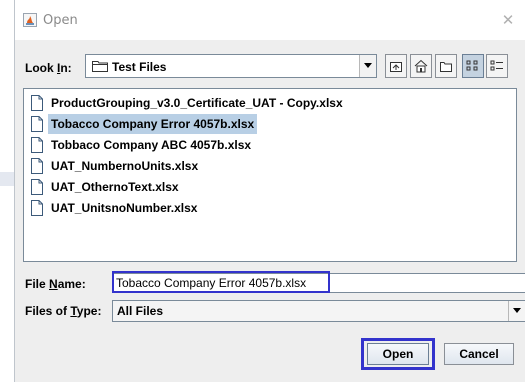 The width and height of the screenshot is (525, 382). I want to click on new-folder-icon, so click(446, 67).